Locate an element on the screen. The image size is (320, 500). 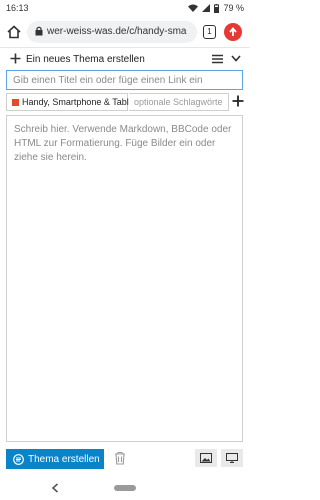
create-topic-icon is located at coordinates (18, 459).